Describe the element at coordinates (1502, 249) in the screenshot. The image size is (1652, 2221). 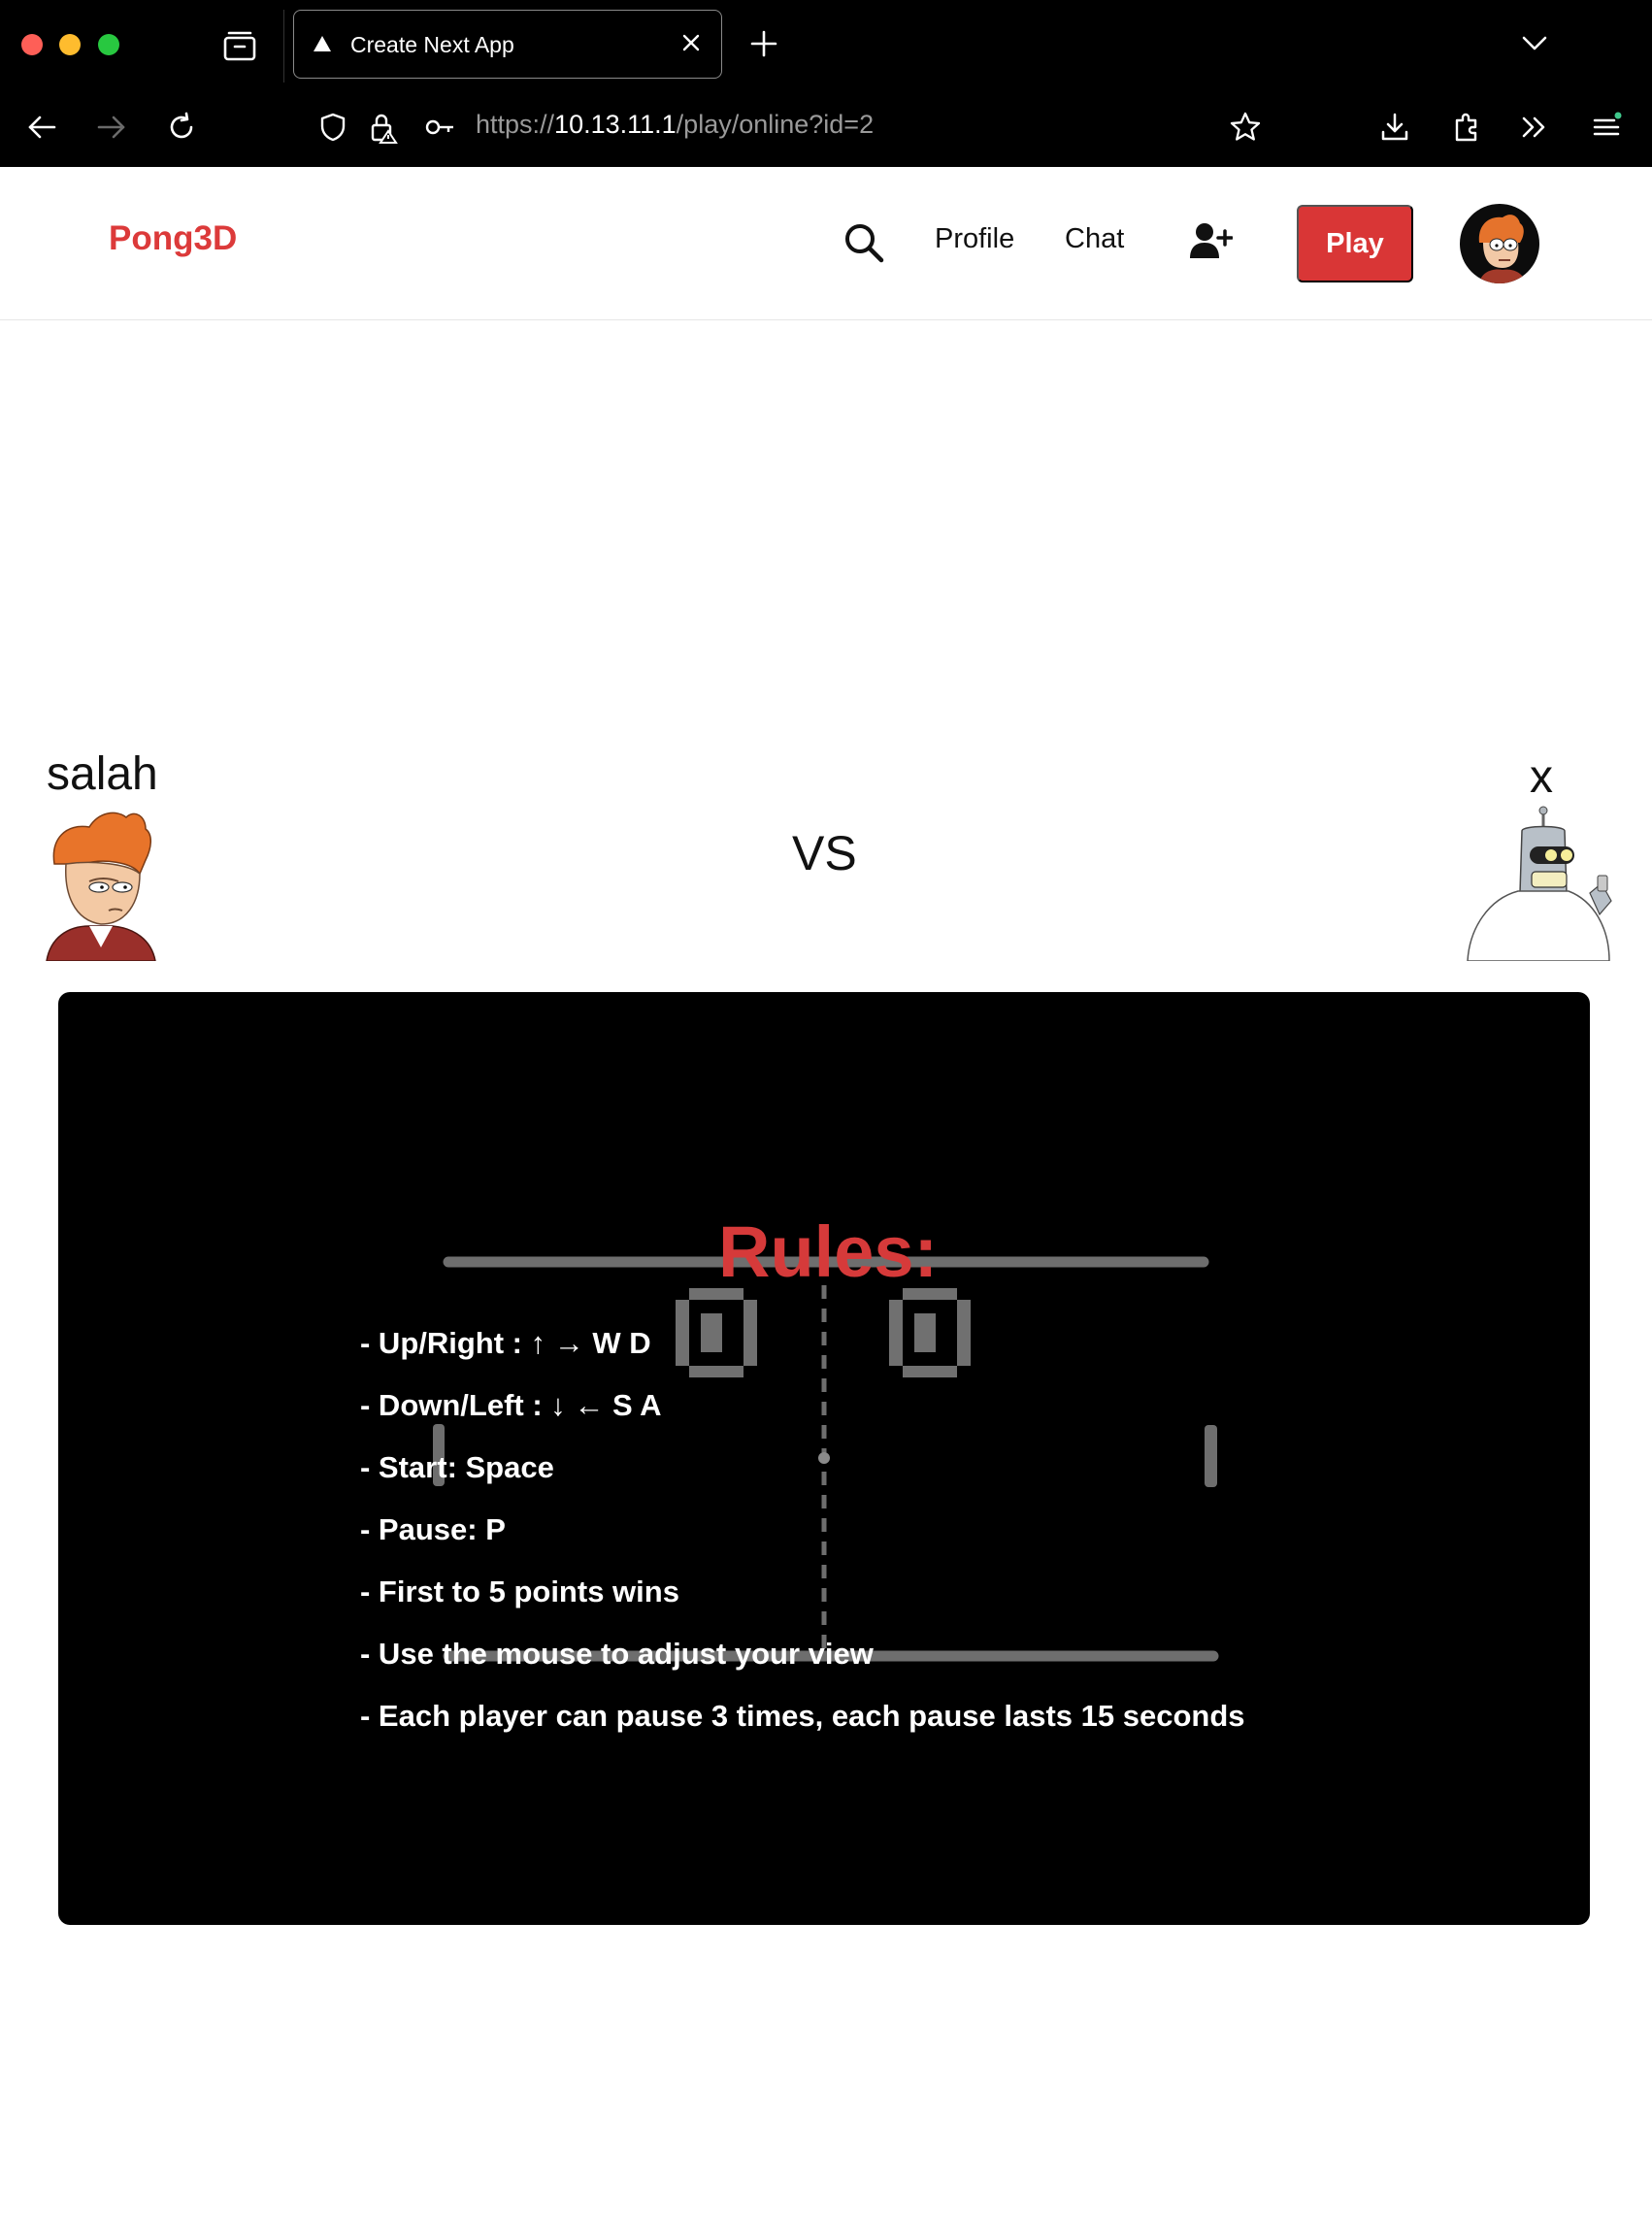
I see `fry-avatar-icon` at that location.